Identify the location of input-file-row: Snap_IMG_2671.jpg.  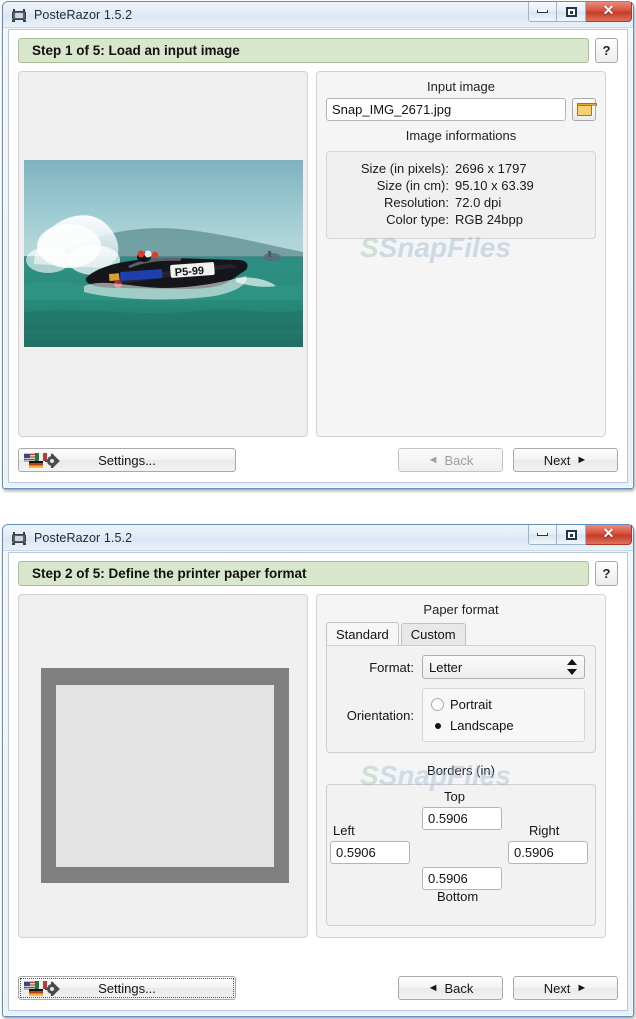
(461, 109).